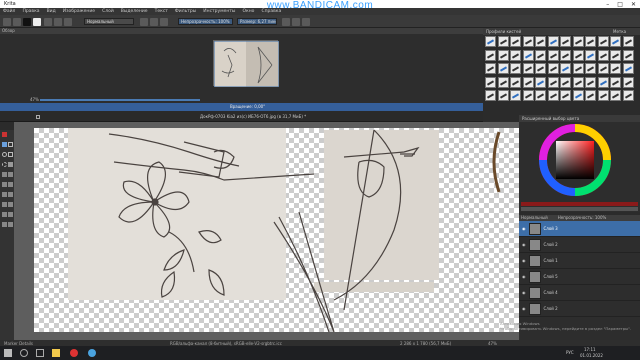 This screenshot has width=640, height=360. I want to click on ellipse-icon, so click(4, 154).